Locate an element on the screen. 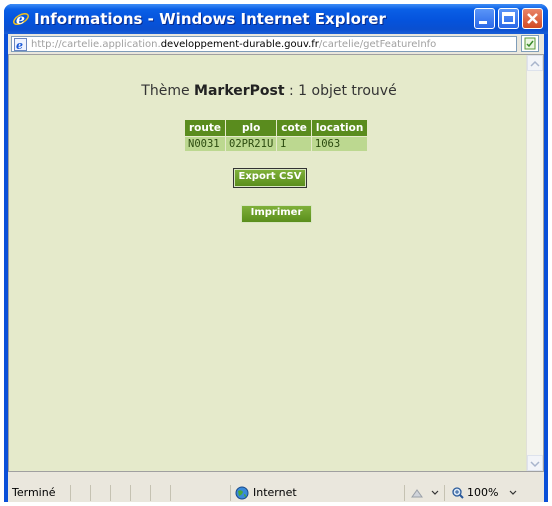 The width and height of the screenshot is (552, 506). window-title: Informations - Windows Internet Explorer is located at coordinates (210, 19).